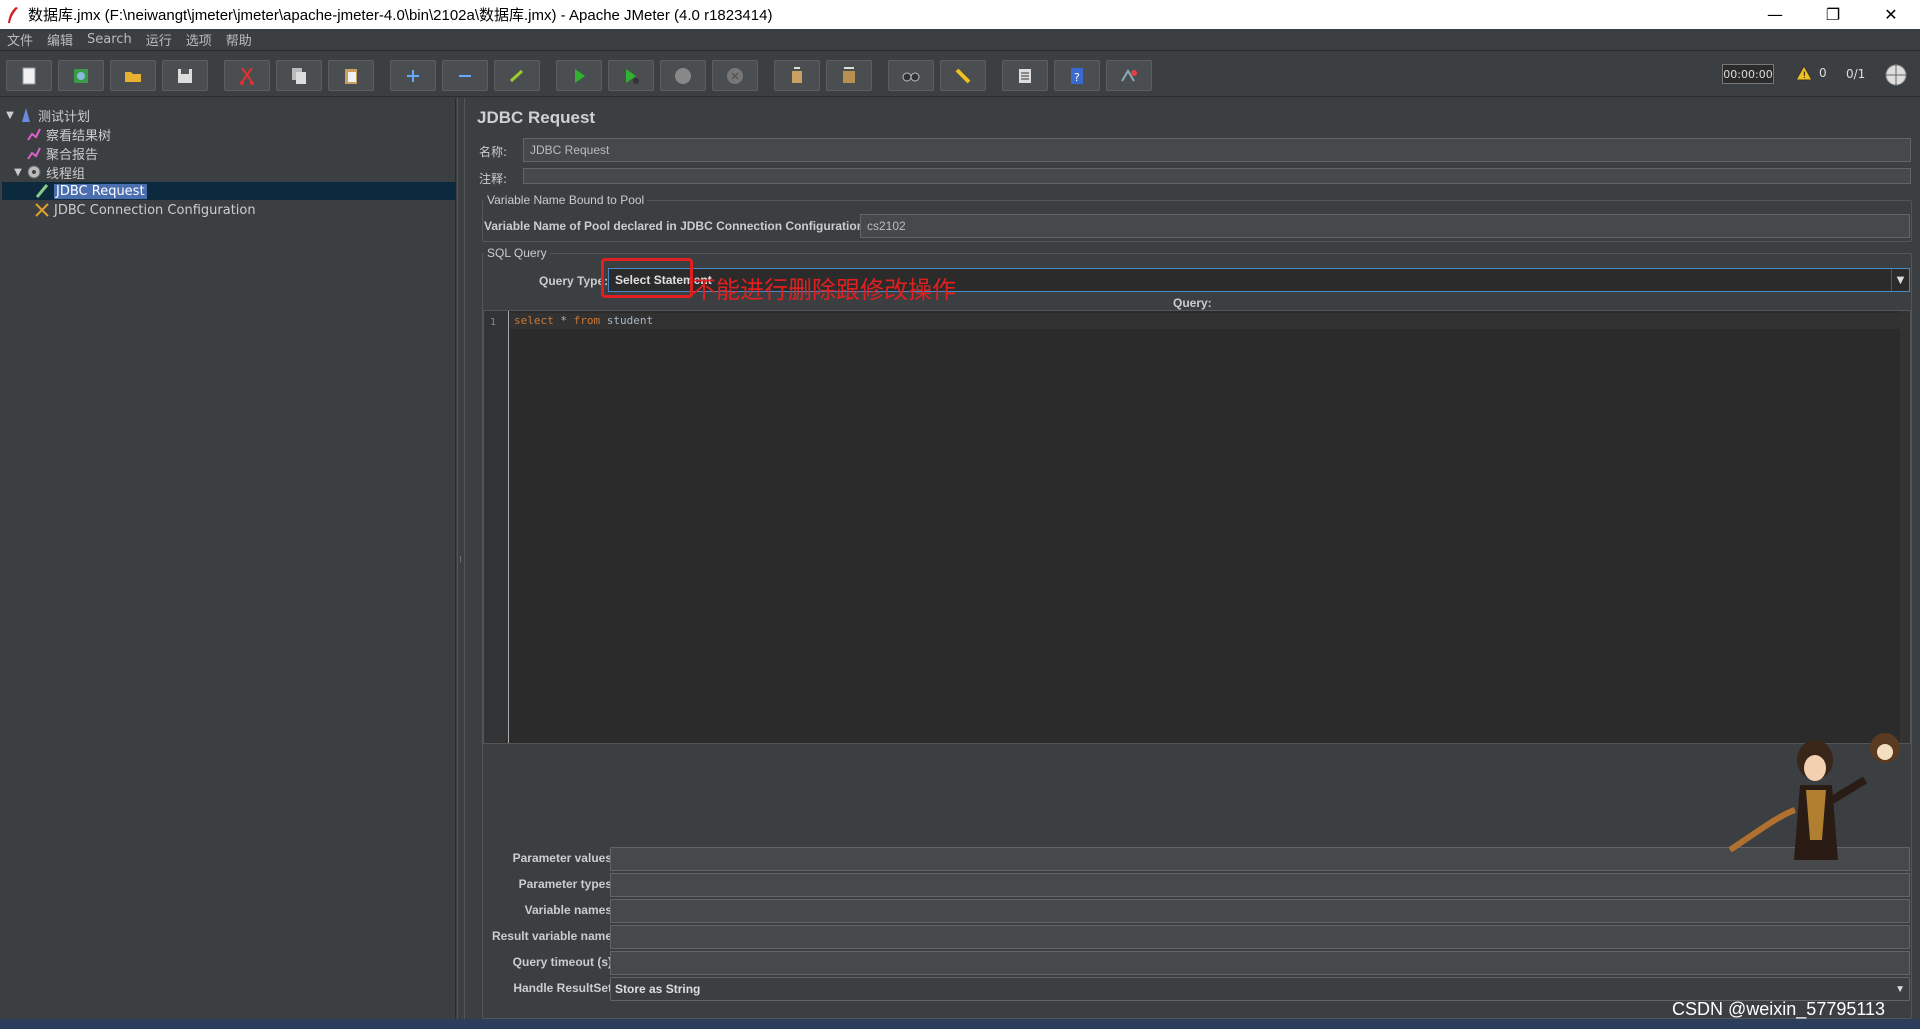  Describe the element at coordinates (133, 75) in the screenshot. I see `open-button` at that location.